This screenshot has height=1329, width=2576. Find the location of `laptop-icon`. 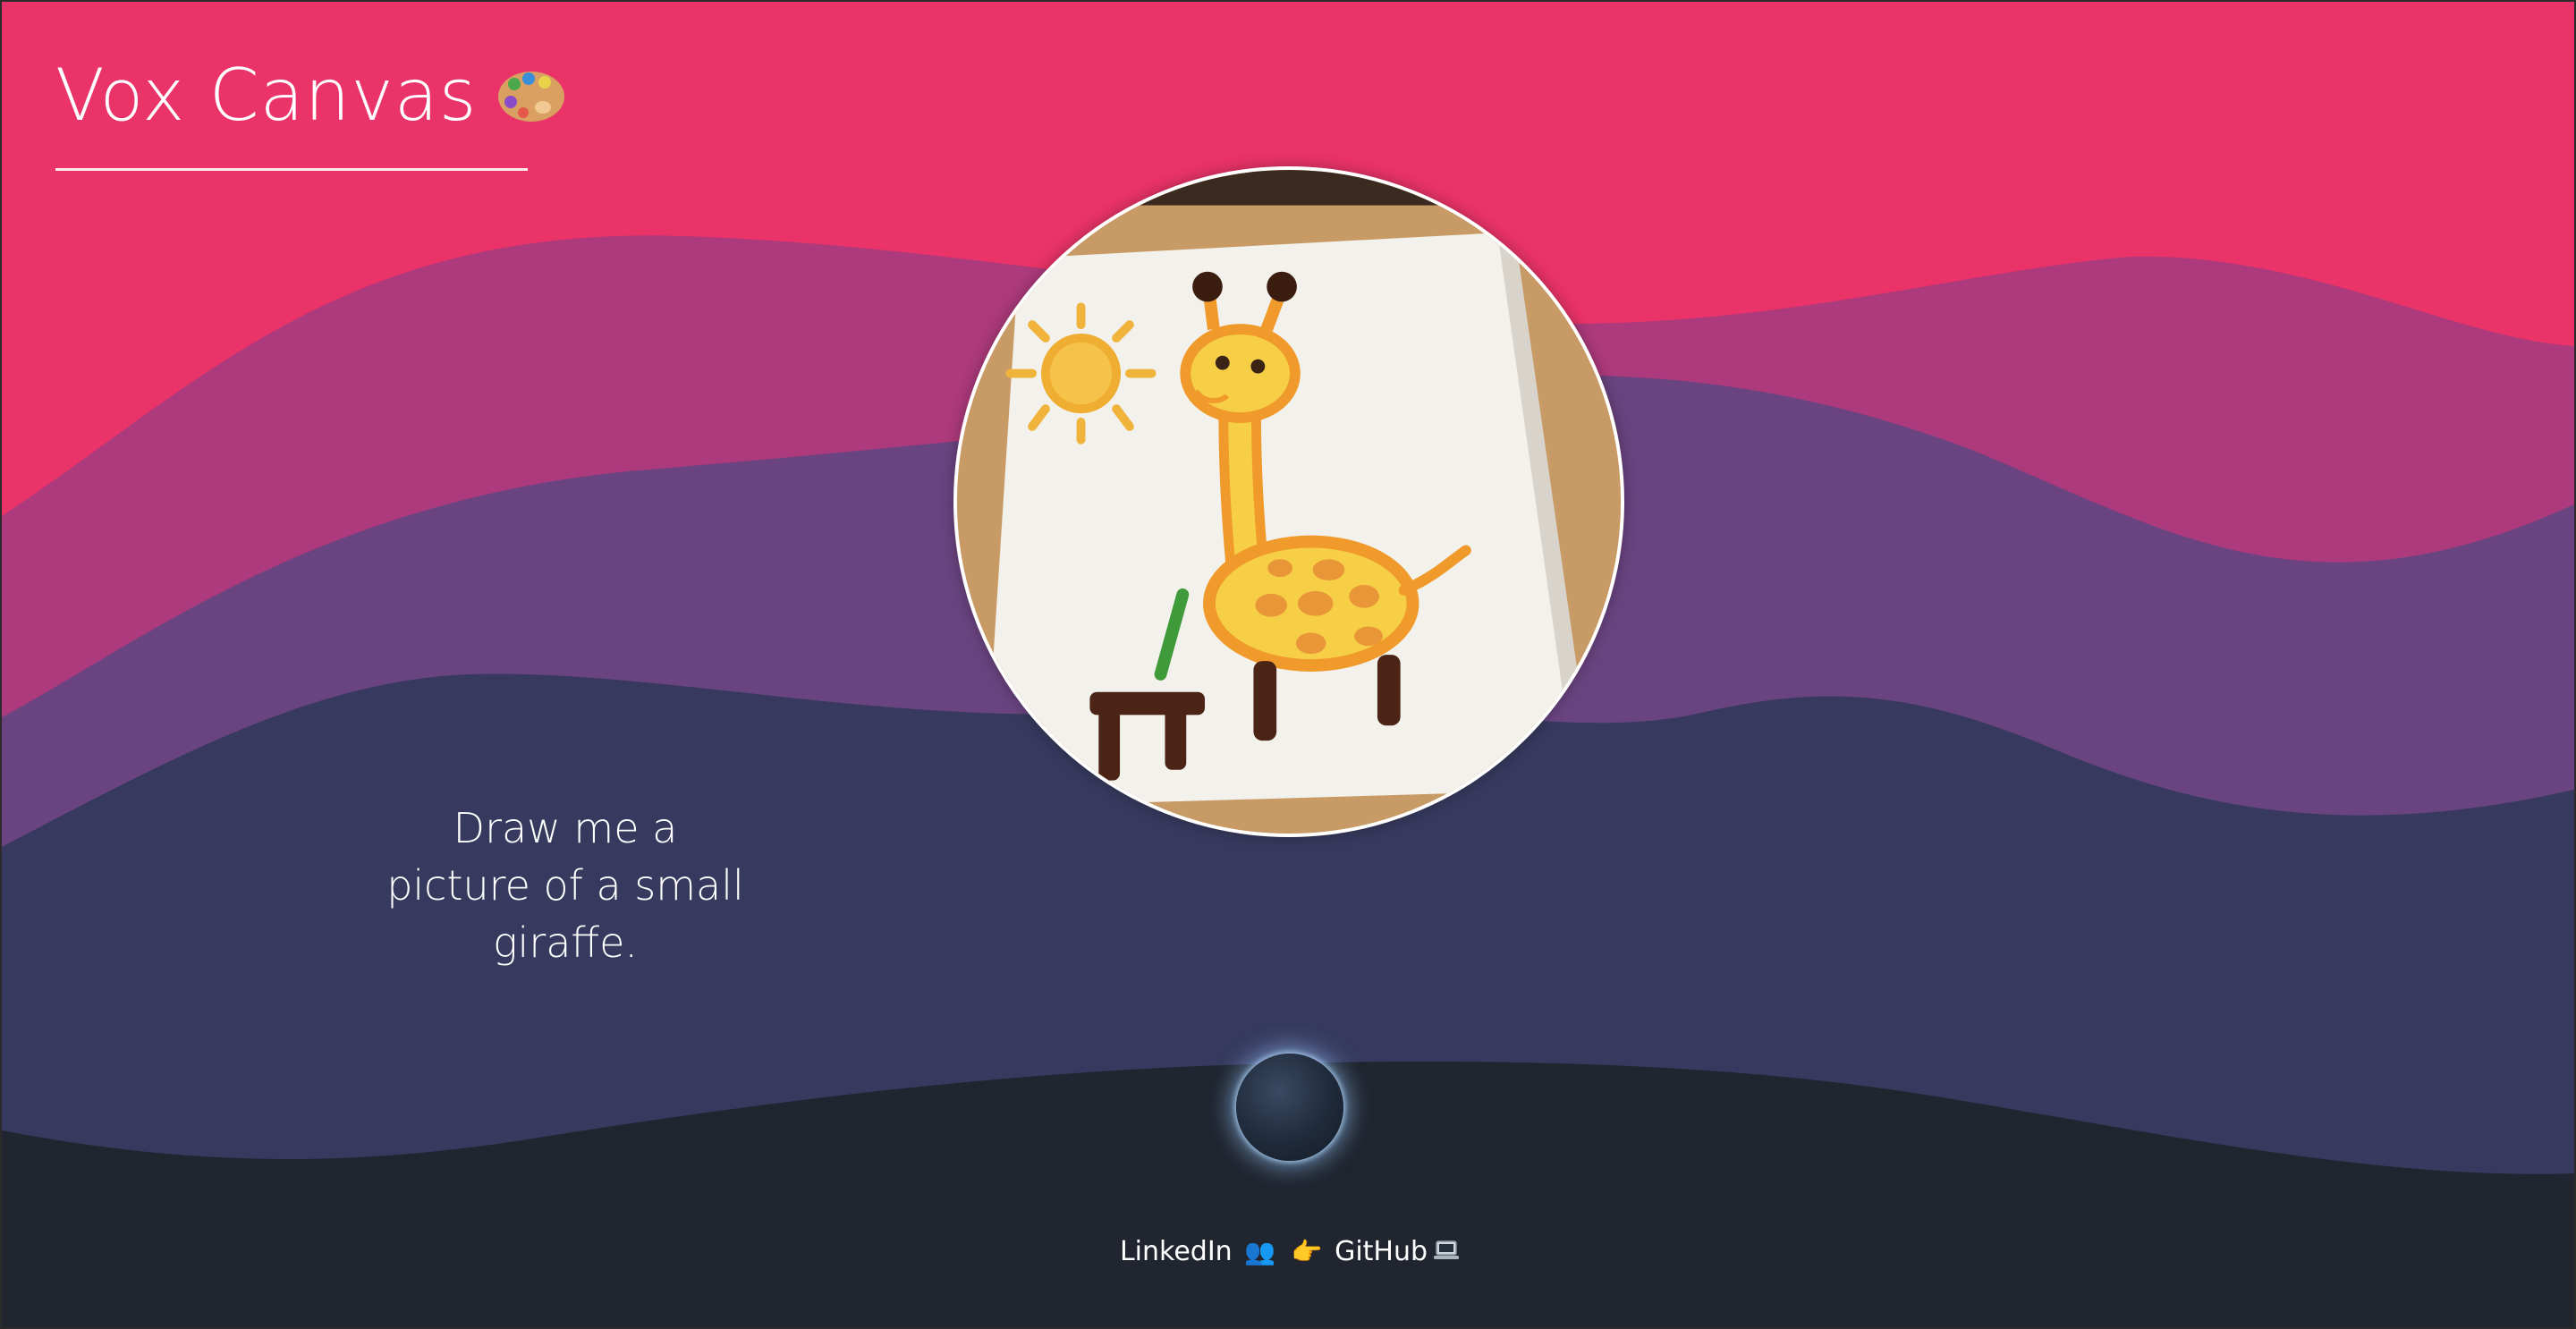

laptop-icon is located at coordinates (1446, 1250).